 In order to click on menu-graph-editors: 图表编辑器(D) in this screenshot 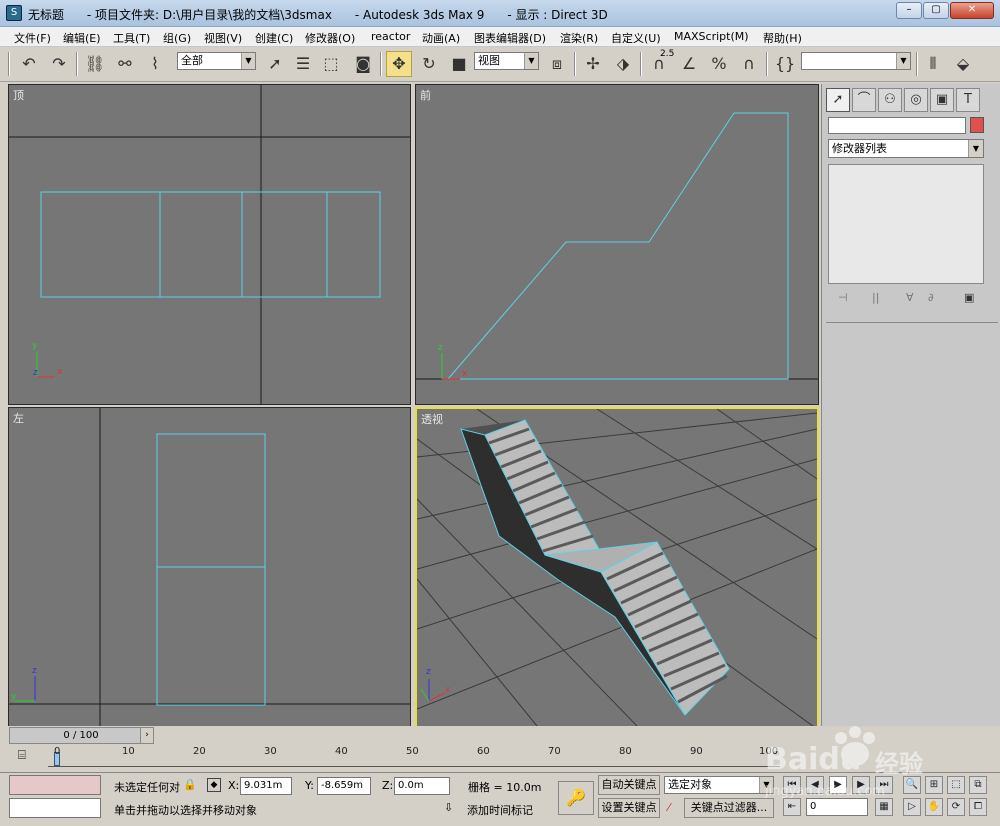, I will do `click(510, 38)`.